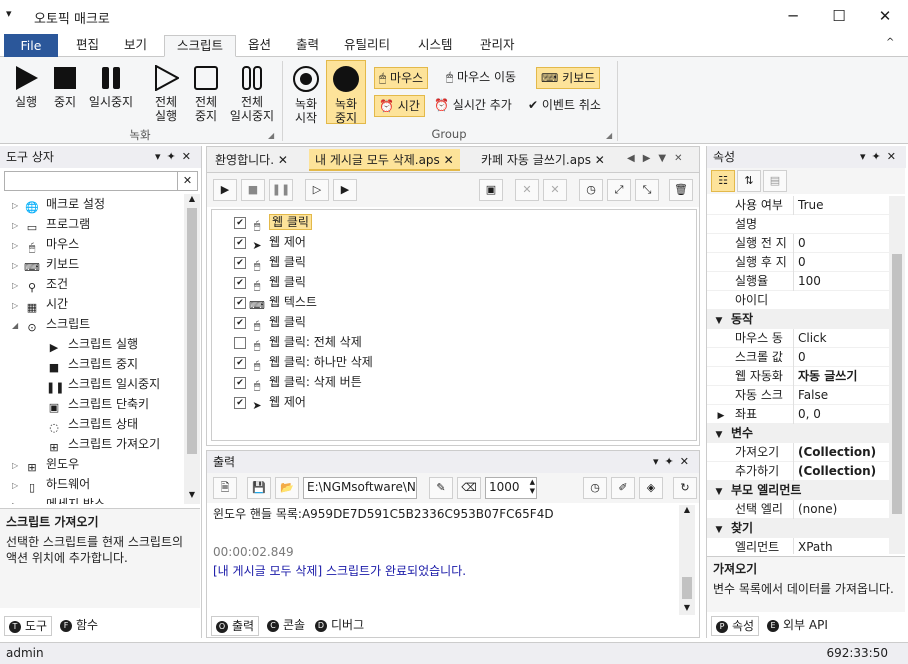 The image size is (908, 664). I want to click on tree-item: ▷ ⊞ 윈도우, so click(92, 464).